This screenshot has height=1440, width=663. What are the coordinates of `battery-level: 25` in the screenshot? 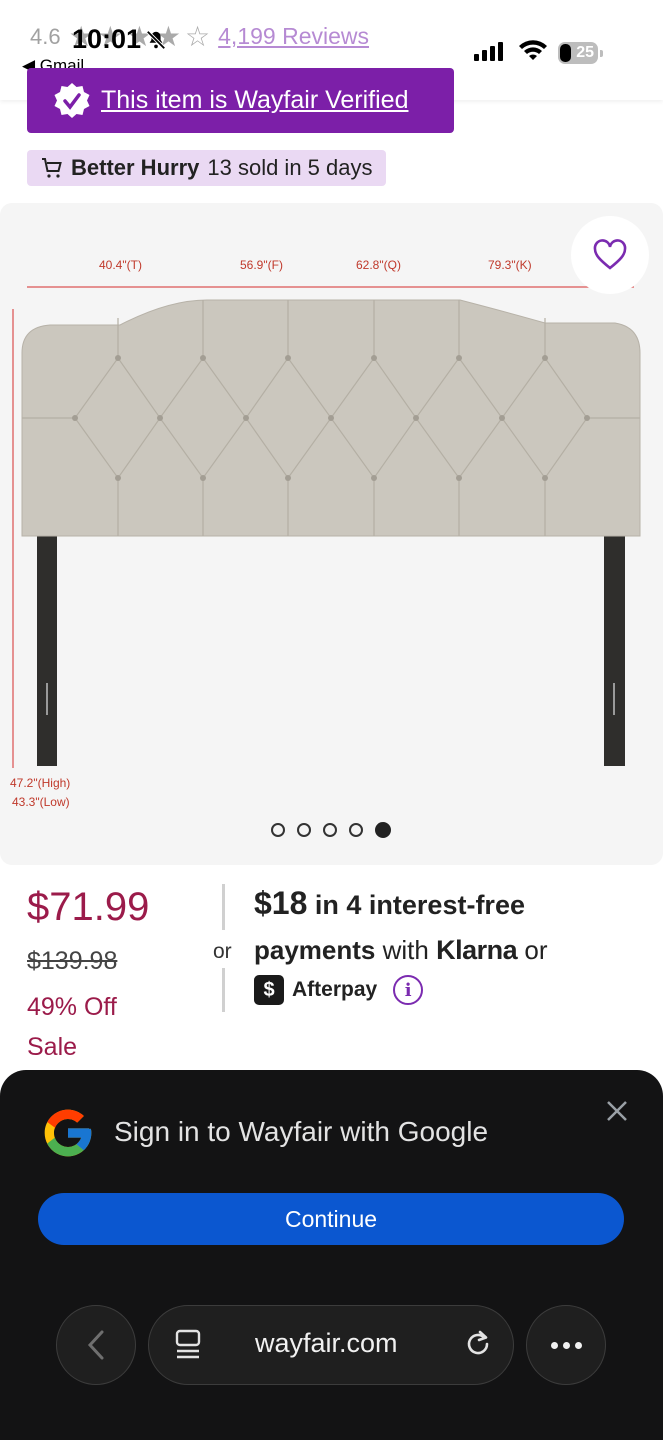 It's located at (585, 52).